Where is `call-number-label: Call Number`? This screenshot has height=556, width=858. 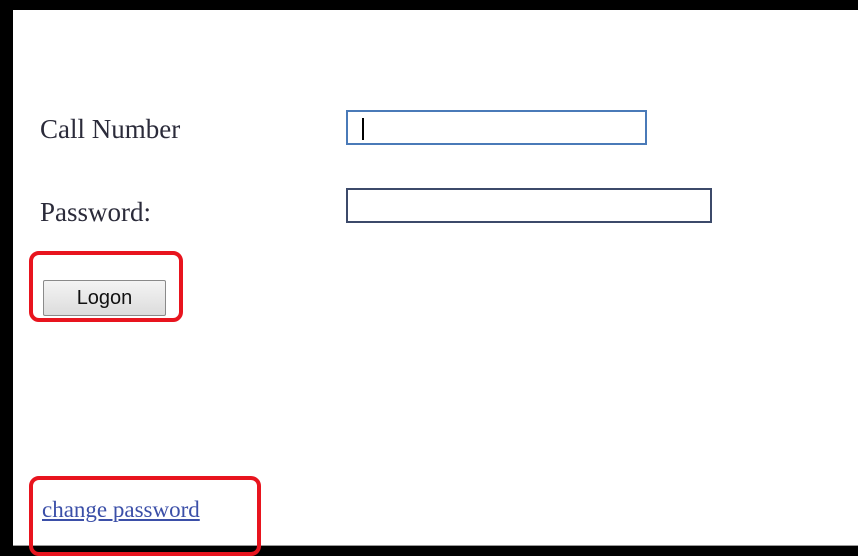 call-number-label: Call Number is located at coordinates (110, 129).